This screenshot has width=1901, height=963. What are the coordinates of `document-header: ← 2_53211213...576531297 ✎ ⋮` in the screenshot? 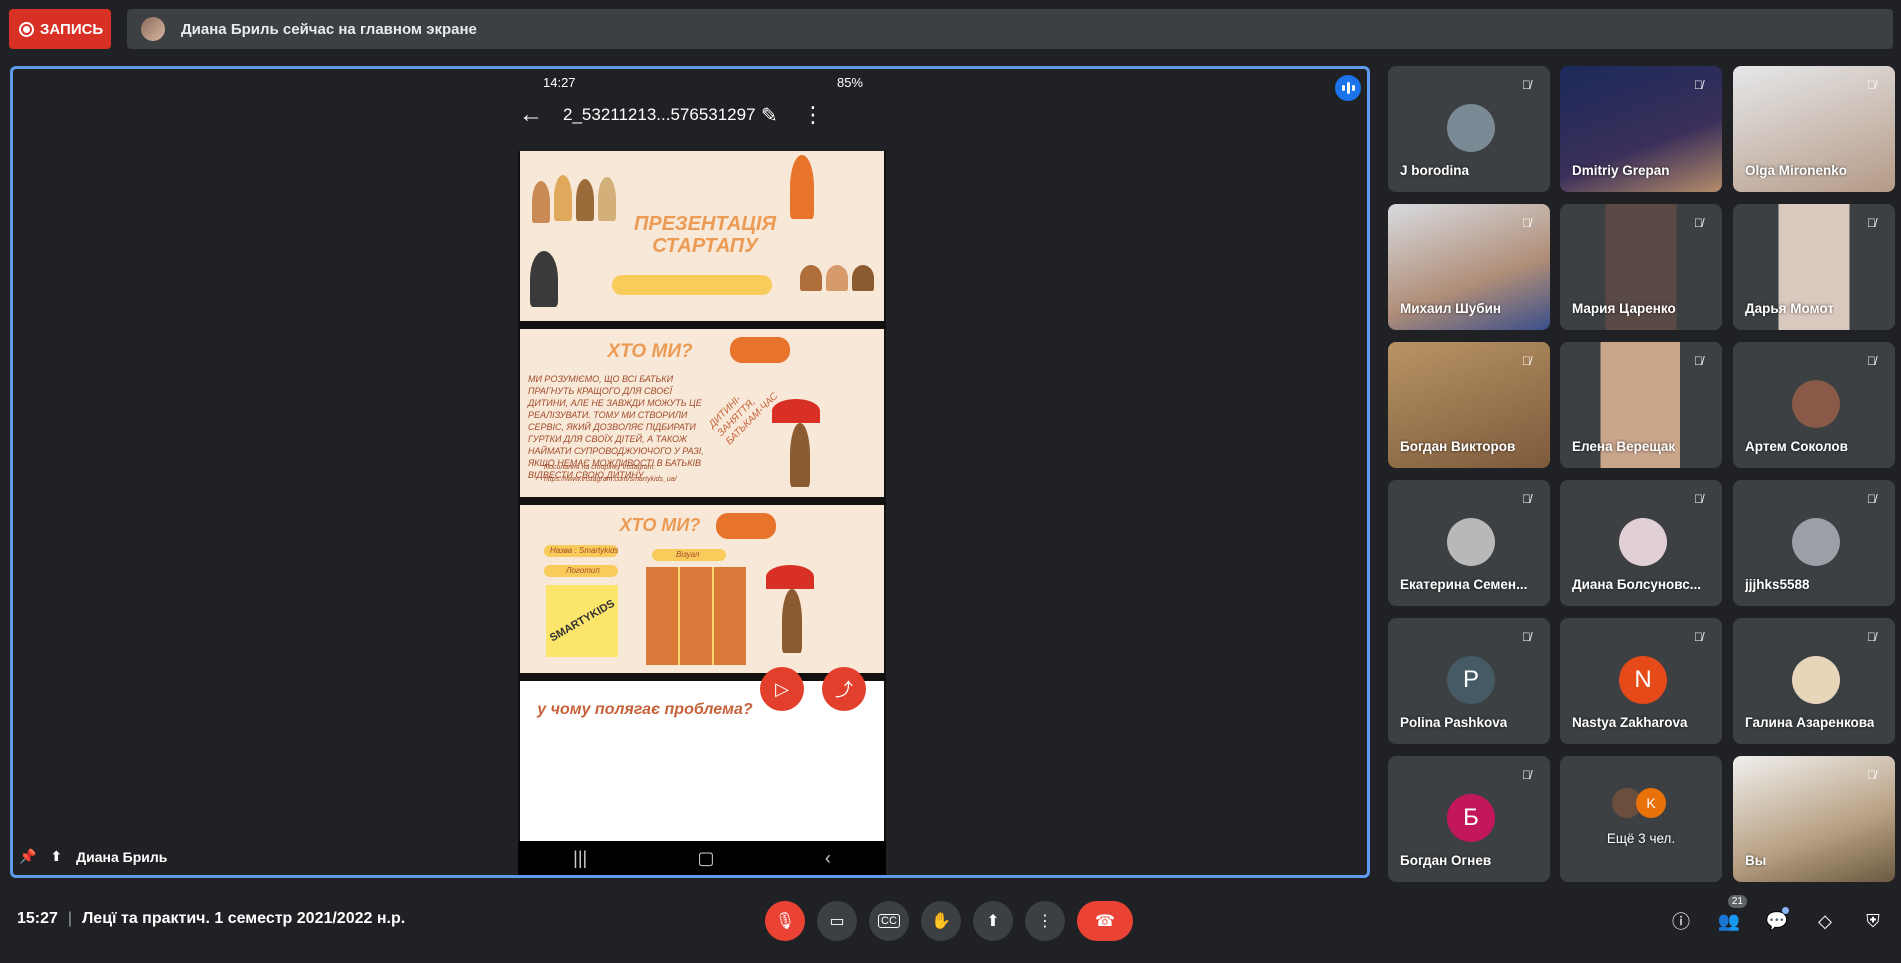 It's located at (697, 115).